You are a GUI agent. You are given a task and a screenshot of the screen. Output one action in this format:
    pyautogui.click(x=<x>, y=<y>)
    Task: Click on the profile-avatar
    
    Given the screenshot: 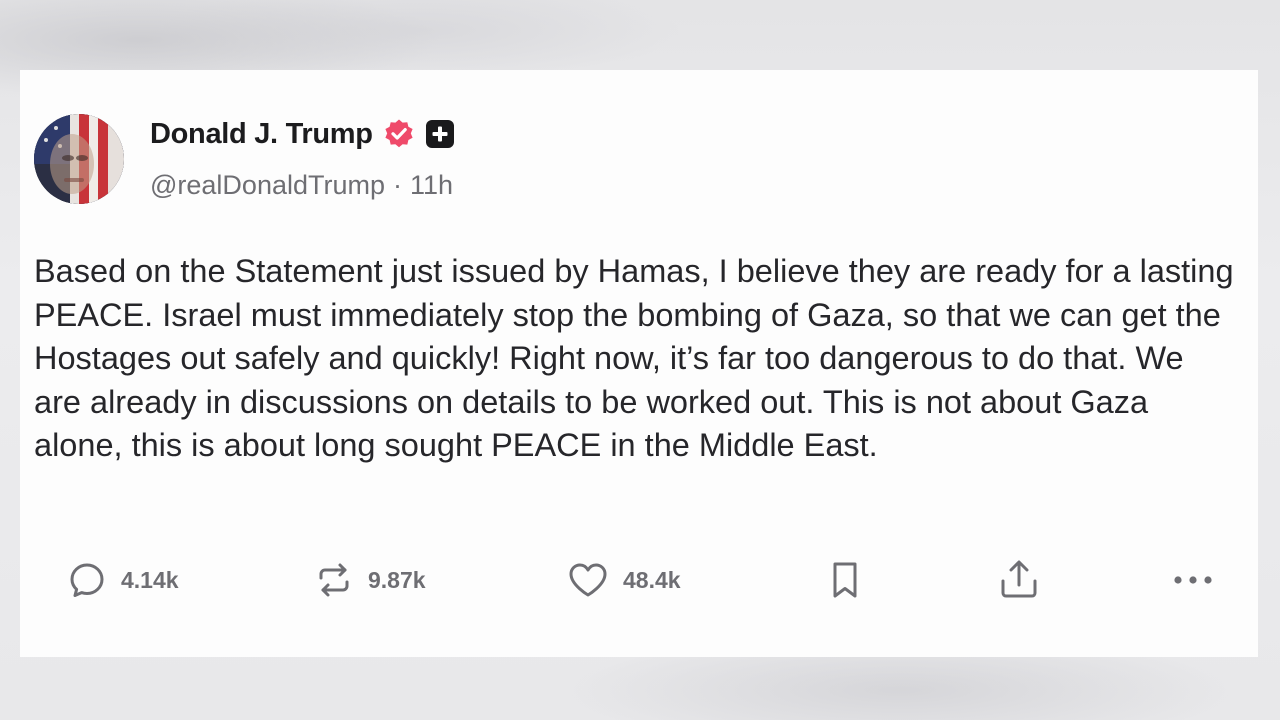 What is the action you would take?
    pyautogui.click(x=79, y=159)
    